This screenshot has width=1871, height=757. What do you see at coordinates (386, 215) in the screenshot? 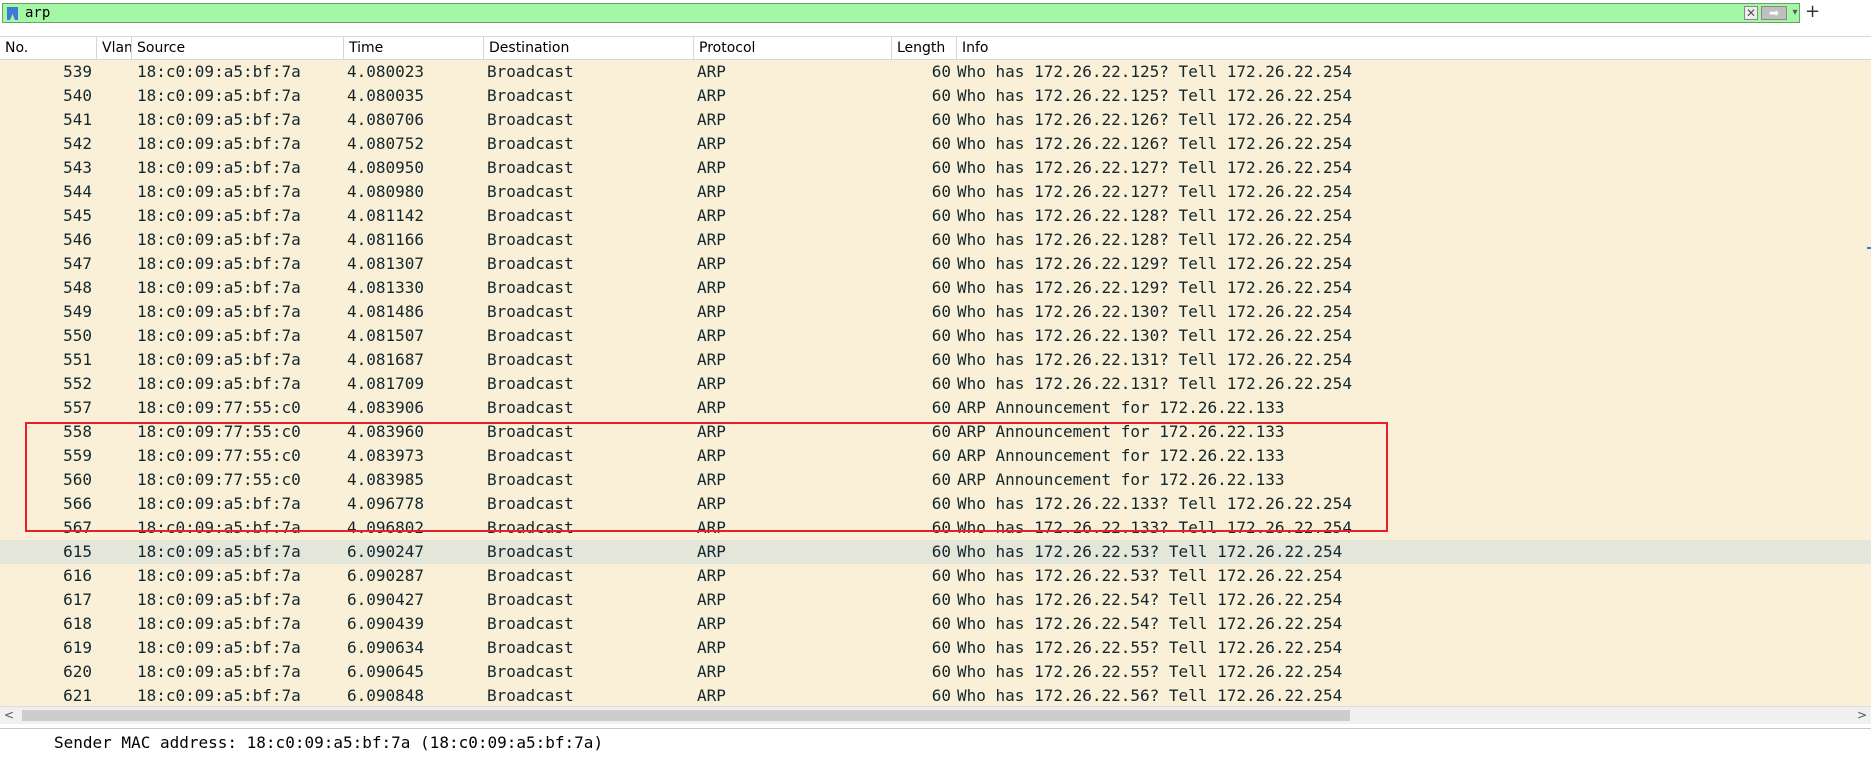
I see `cell-time: 4.081142` at bounding box center [386, 215].